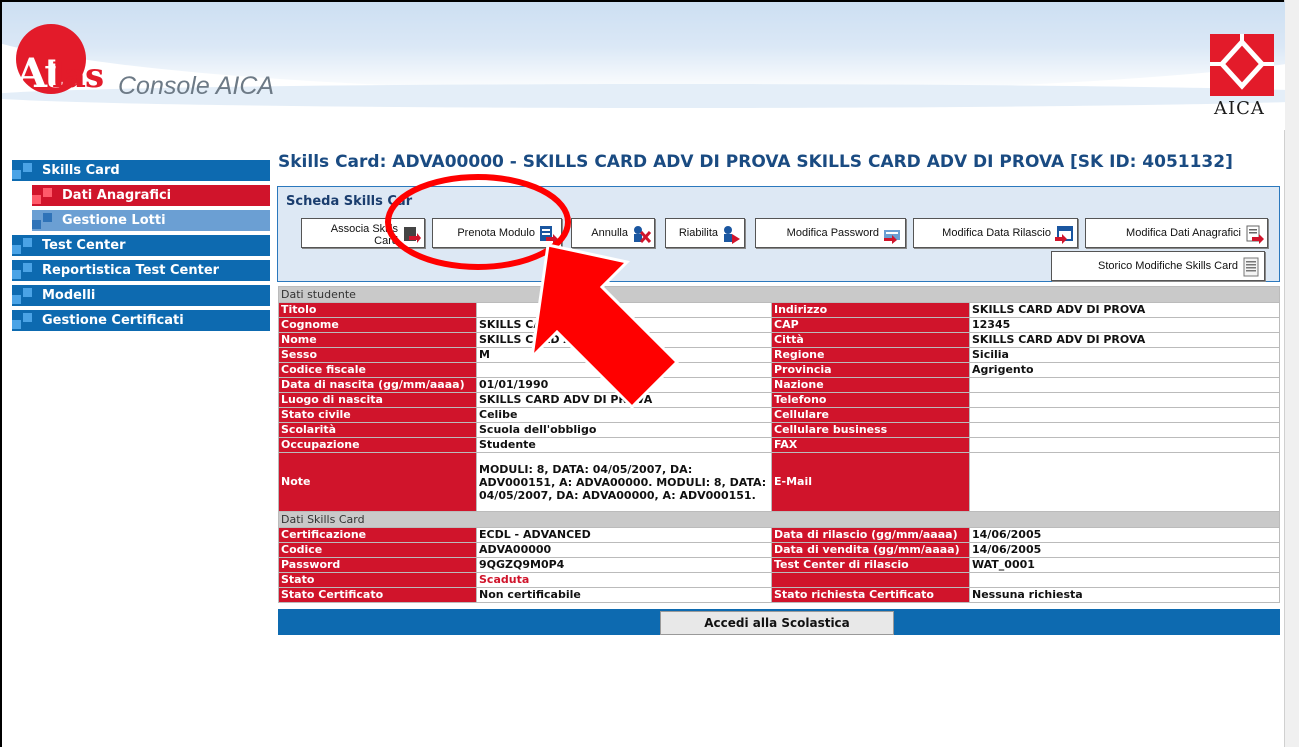 This screenshot has height=747, width=1299. Describe the element at coordinates (117, 195) in the screenshot. I see `sidebar-item-label: Dati Anagrafici` at that location.